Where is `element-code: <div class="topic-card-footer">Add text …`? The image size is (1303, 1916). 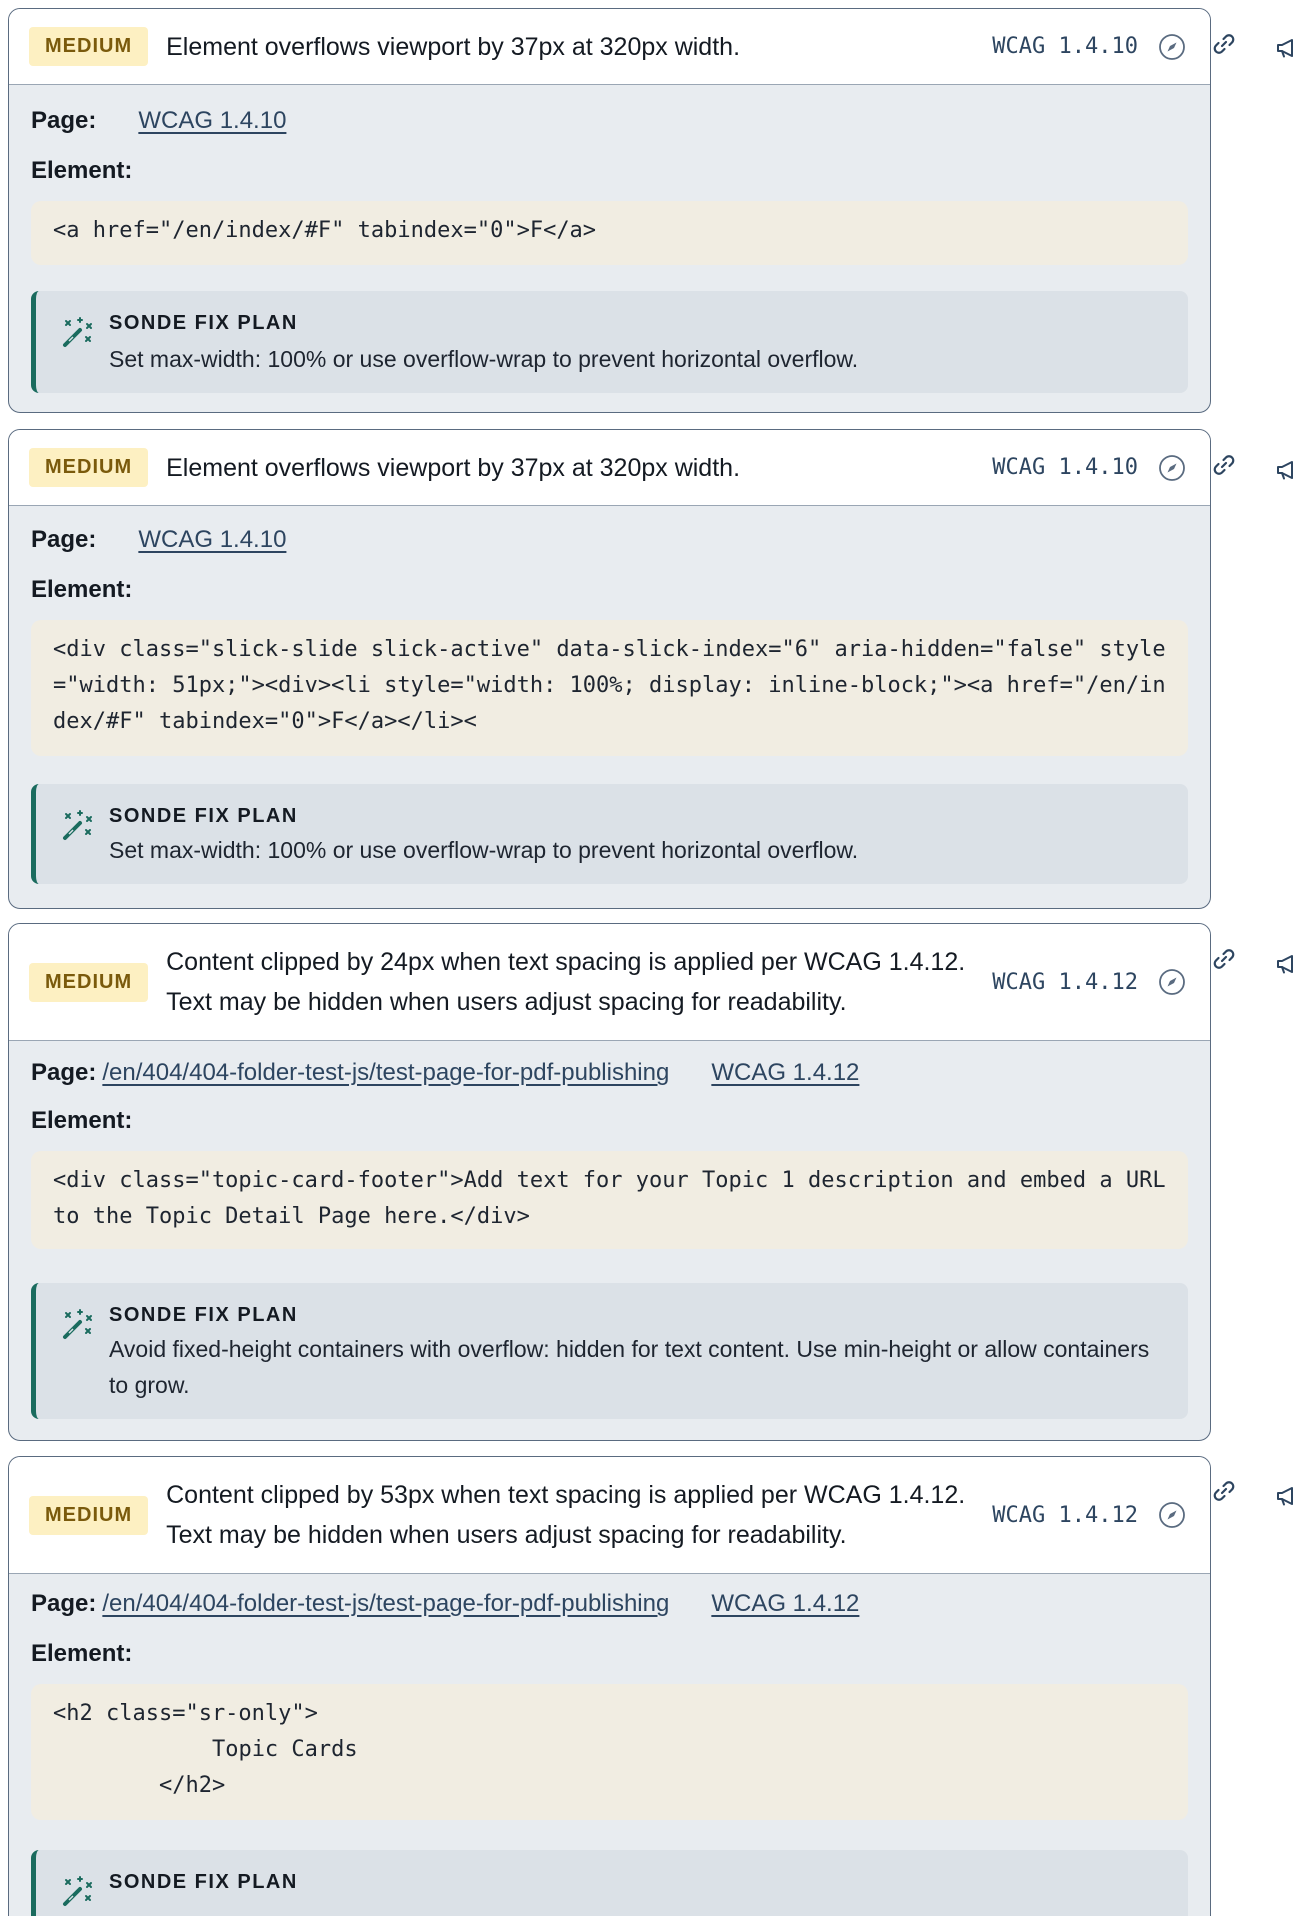 element-code: <div class="topic-card-footer">Add text … is located at coordinates (609, 1200).